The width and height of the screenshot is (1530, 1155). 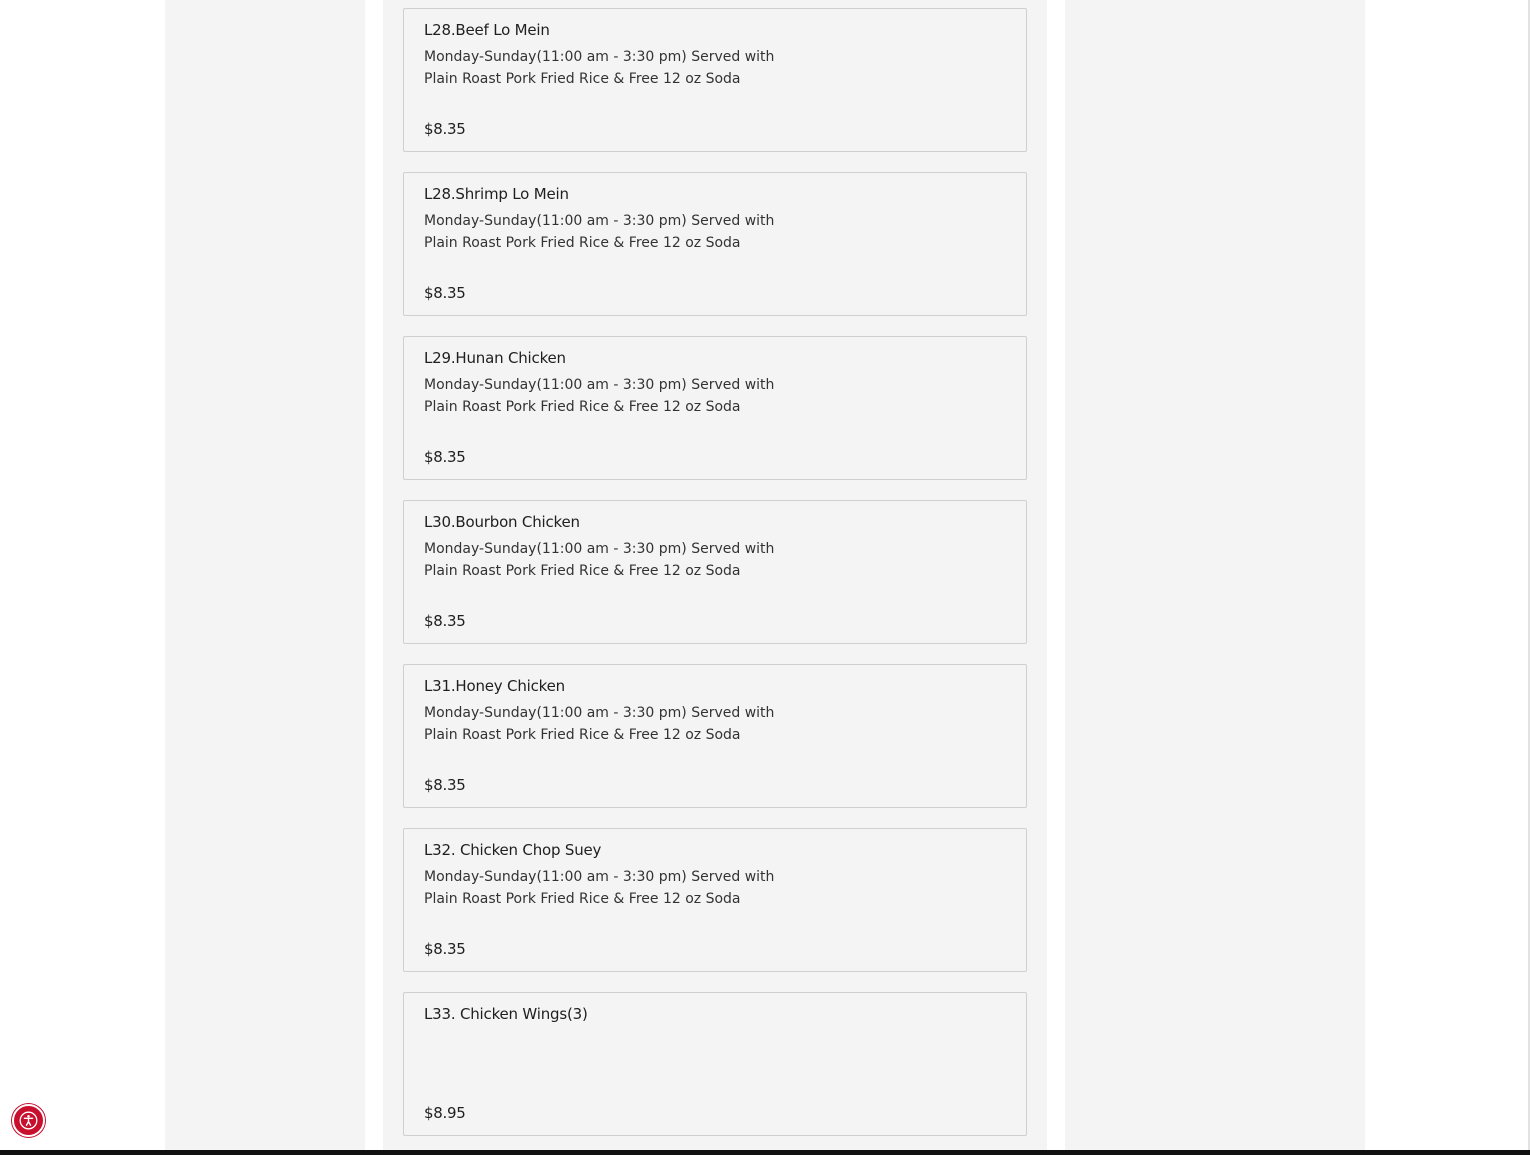 What do you see at coordinates (487, 30) in the screenshot?
I see `menu-item-name: L28.Beef Lo Mein` at bounding box center [487, 30].